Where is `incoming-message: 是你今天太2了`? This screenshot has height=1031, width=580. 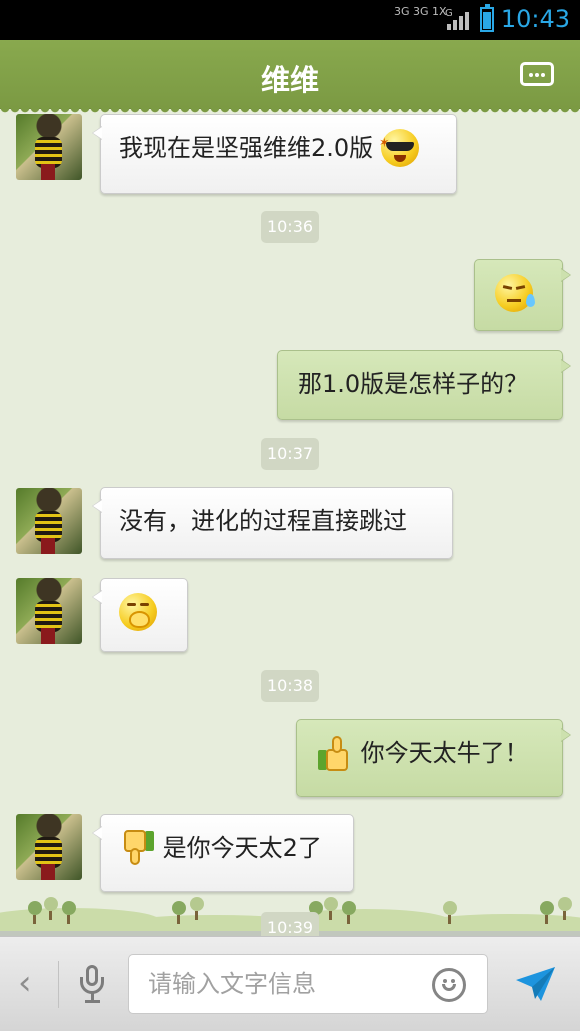
incoming-message: 是你今天太2了 is located at coordinates (223, 853).